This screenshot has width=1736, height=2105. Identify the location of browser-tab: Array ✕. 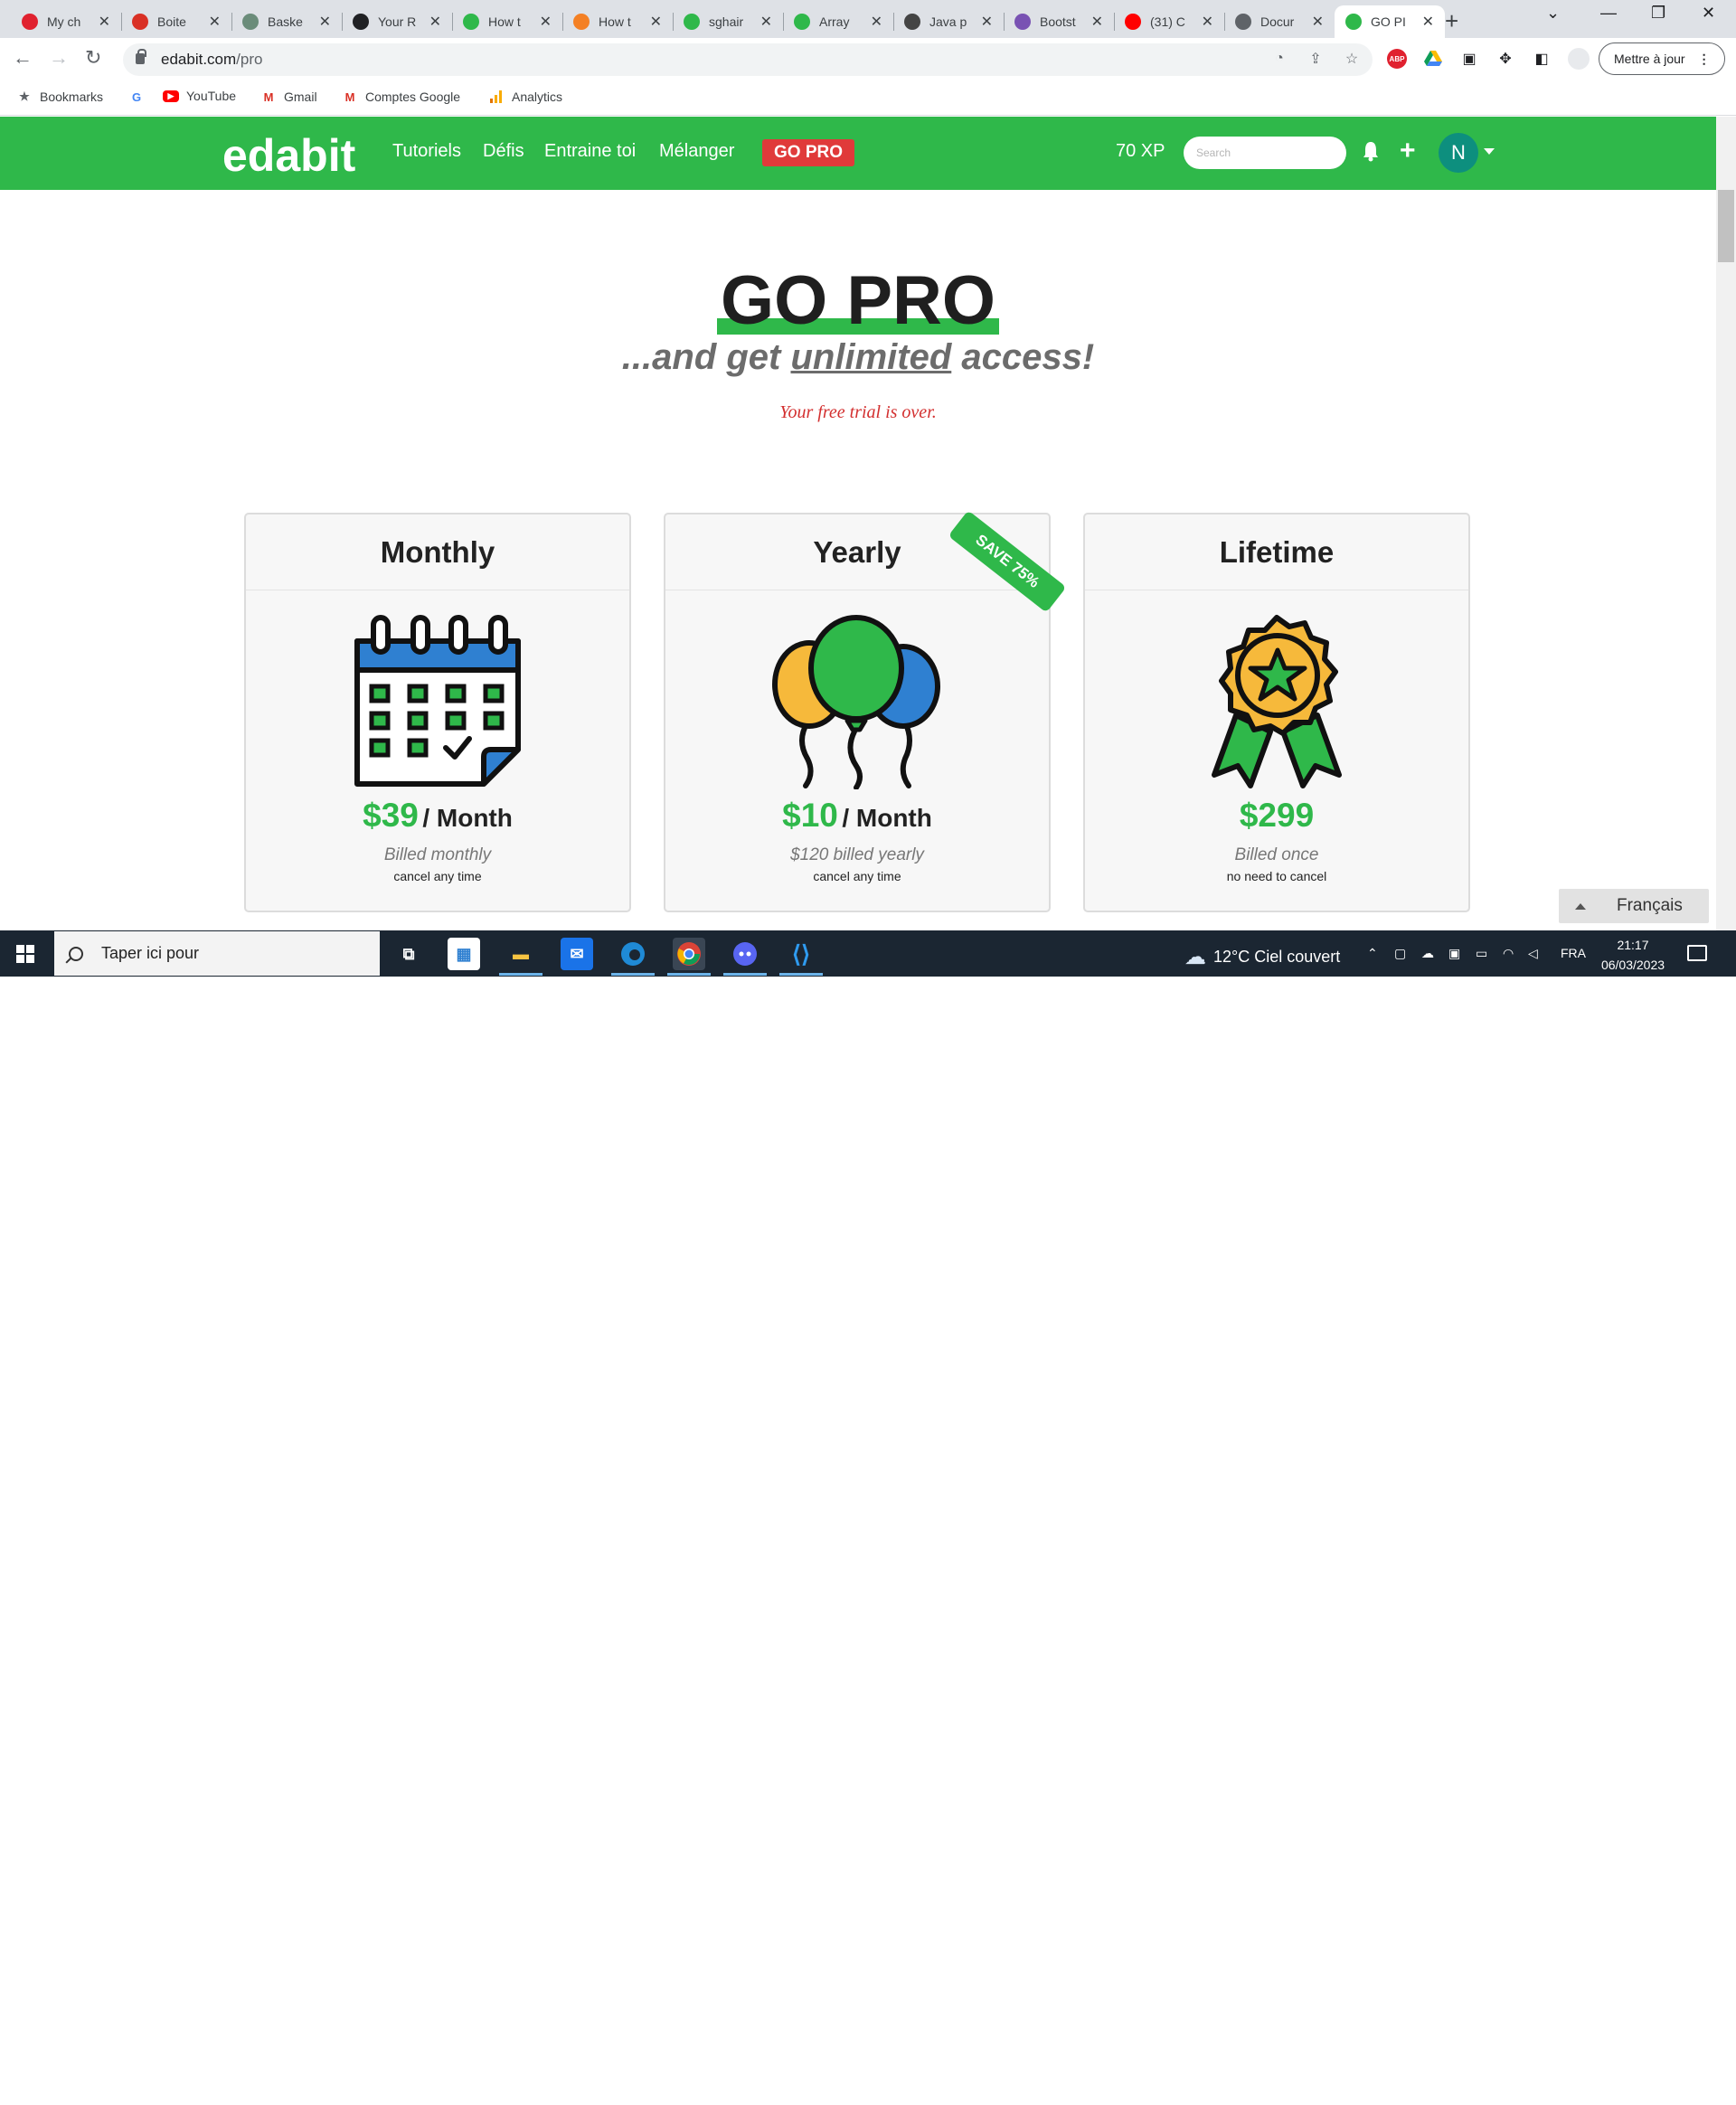
(838, 21).